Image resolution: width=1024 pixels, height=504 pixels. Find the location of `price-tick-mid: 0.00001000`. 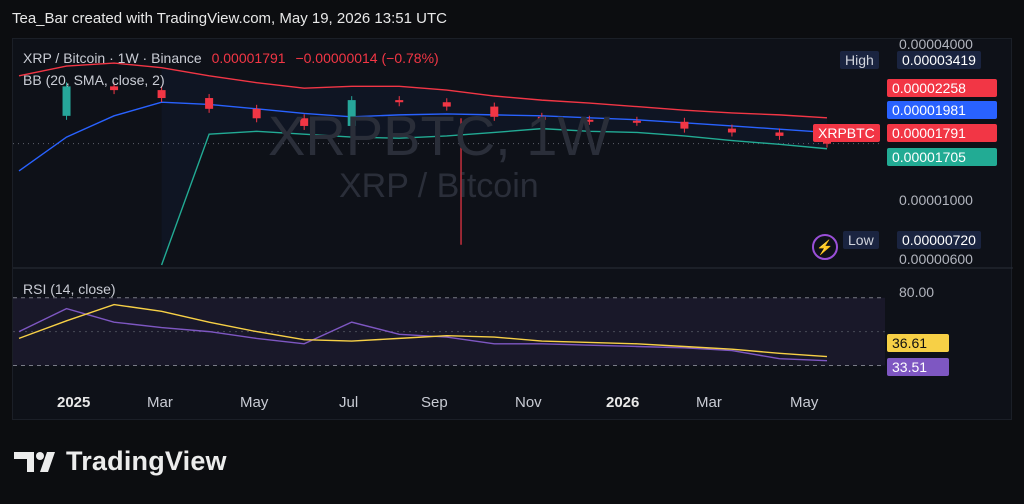

price-tick-mid: 0.00001000 is located at coordinates (936, 200).